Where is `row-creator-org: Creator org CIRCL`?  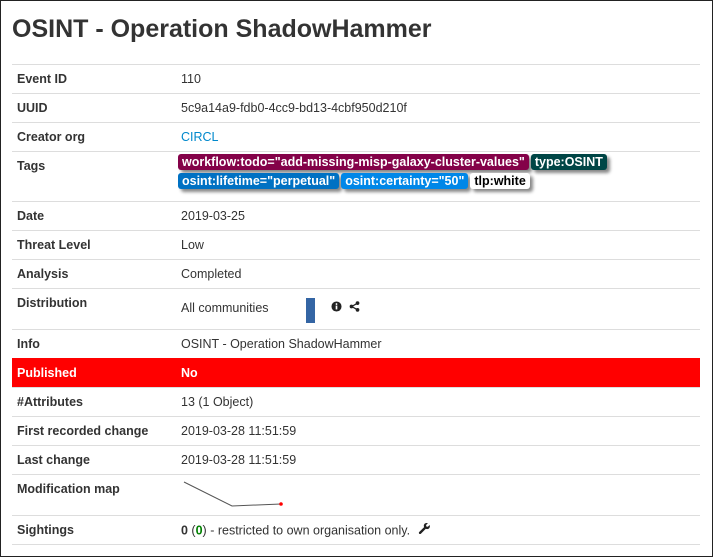
row-creator-org: Creator org CIRCL is located at coordinates (356, 137).